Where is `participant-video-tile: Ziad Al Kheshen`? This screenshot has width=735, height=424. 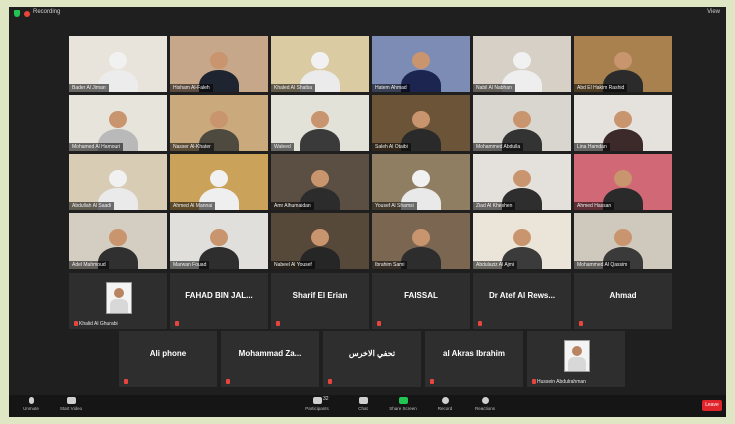 participant-video-tile: Ziad Al Kheshen is located at coordinates (522, 182).